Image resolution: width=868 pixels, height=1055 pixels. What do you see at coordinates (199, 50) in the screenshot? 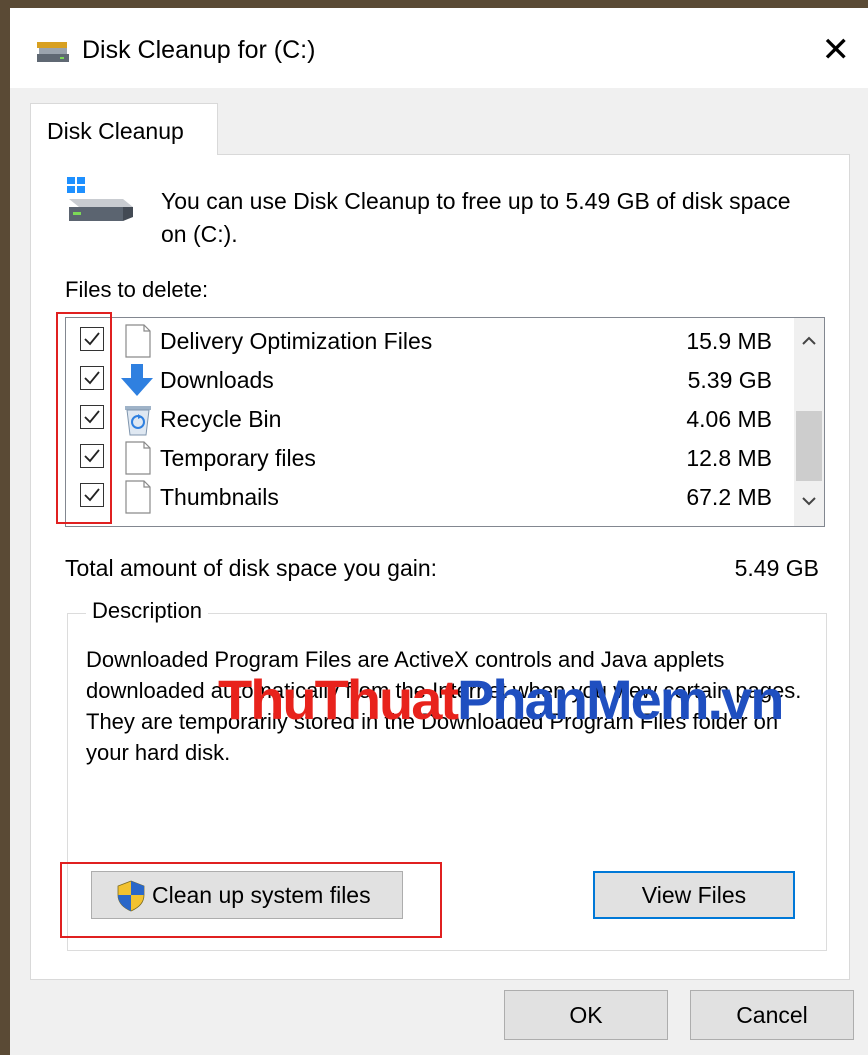
I see `window-title: Disk Cleanup for (C:)` at bounding box center [199, 50].